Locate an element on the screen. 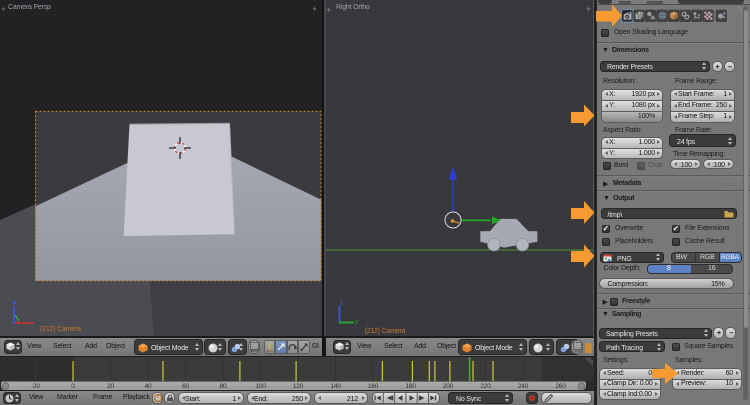  svg-text: 160 is located at coordinates (373, 386).